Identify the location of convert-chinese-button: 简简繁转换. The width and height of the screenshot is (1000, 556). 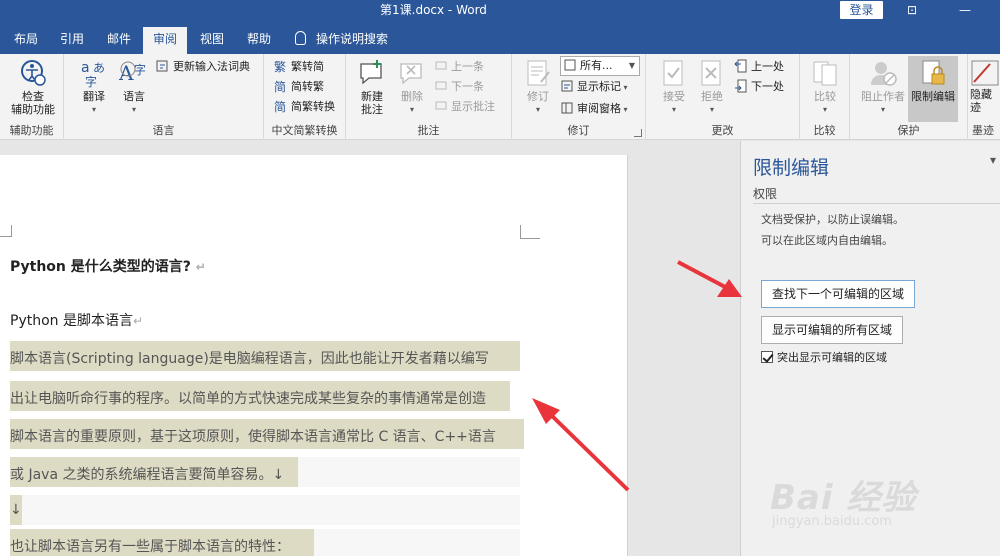
(304, 107).